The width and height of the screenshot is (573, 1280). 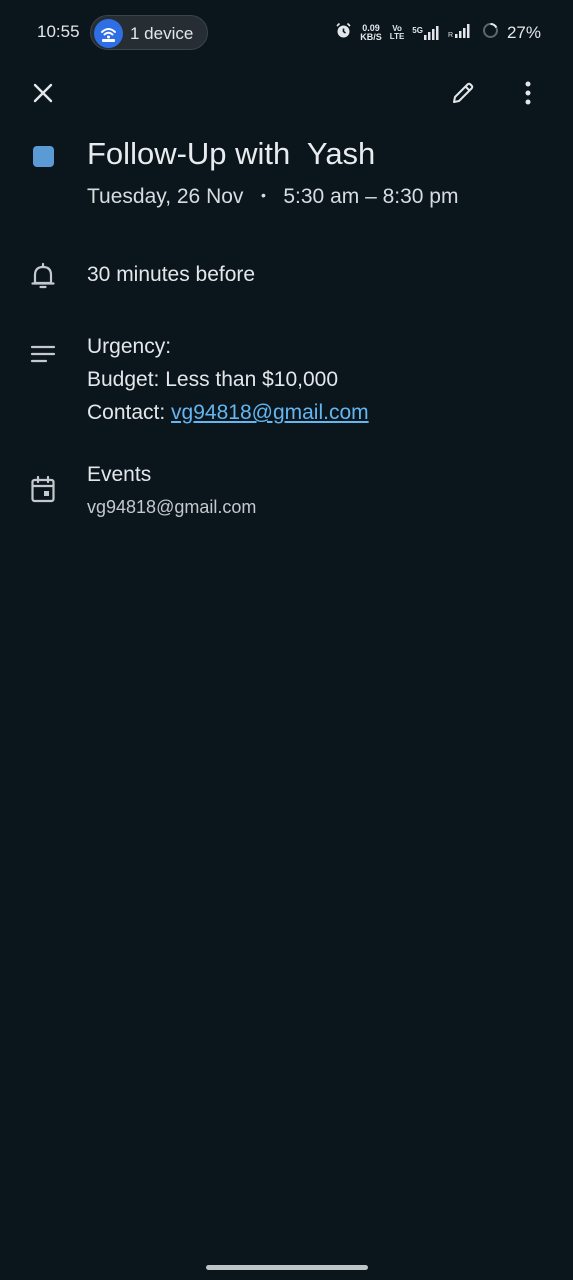 I want to click on signal-5g-icon: 5G, so click(x=426, y=33).